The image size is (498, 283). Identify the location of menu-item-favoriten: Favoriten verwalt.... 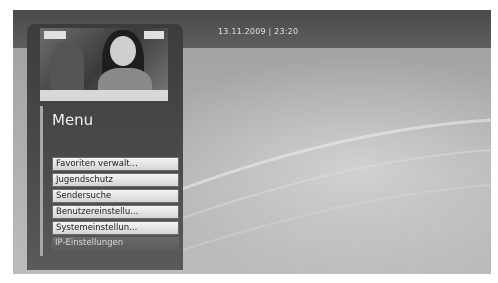
(115, 164).